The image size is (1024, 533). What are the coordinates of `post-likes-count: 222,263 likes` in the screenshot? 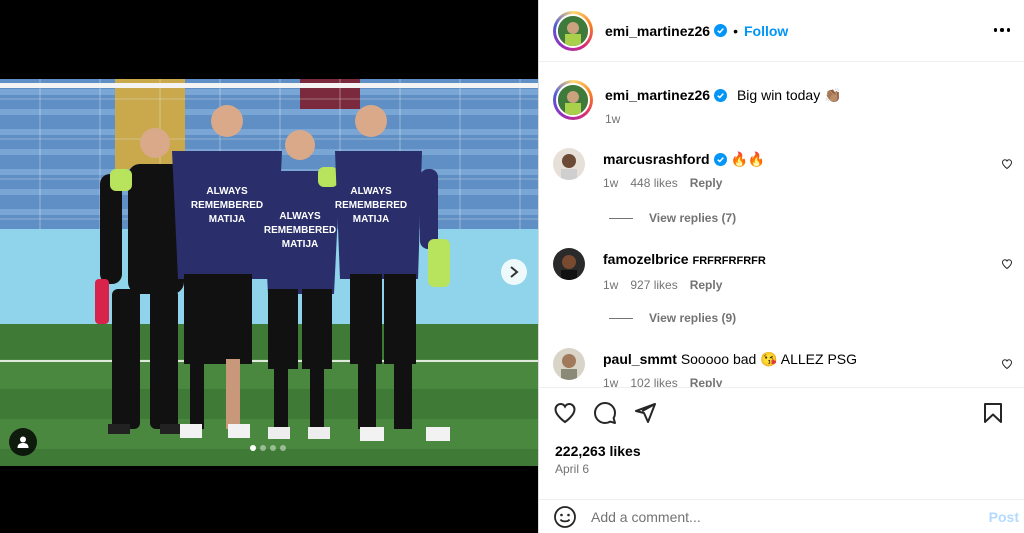 It's located at (598, 451).